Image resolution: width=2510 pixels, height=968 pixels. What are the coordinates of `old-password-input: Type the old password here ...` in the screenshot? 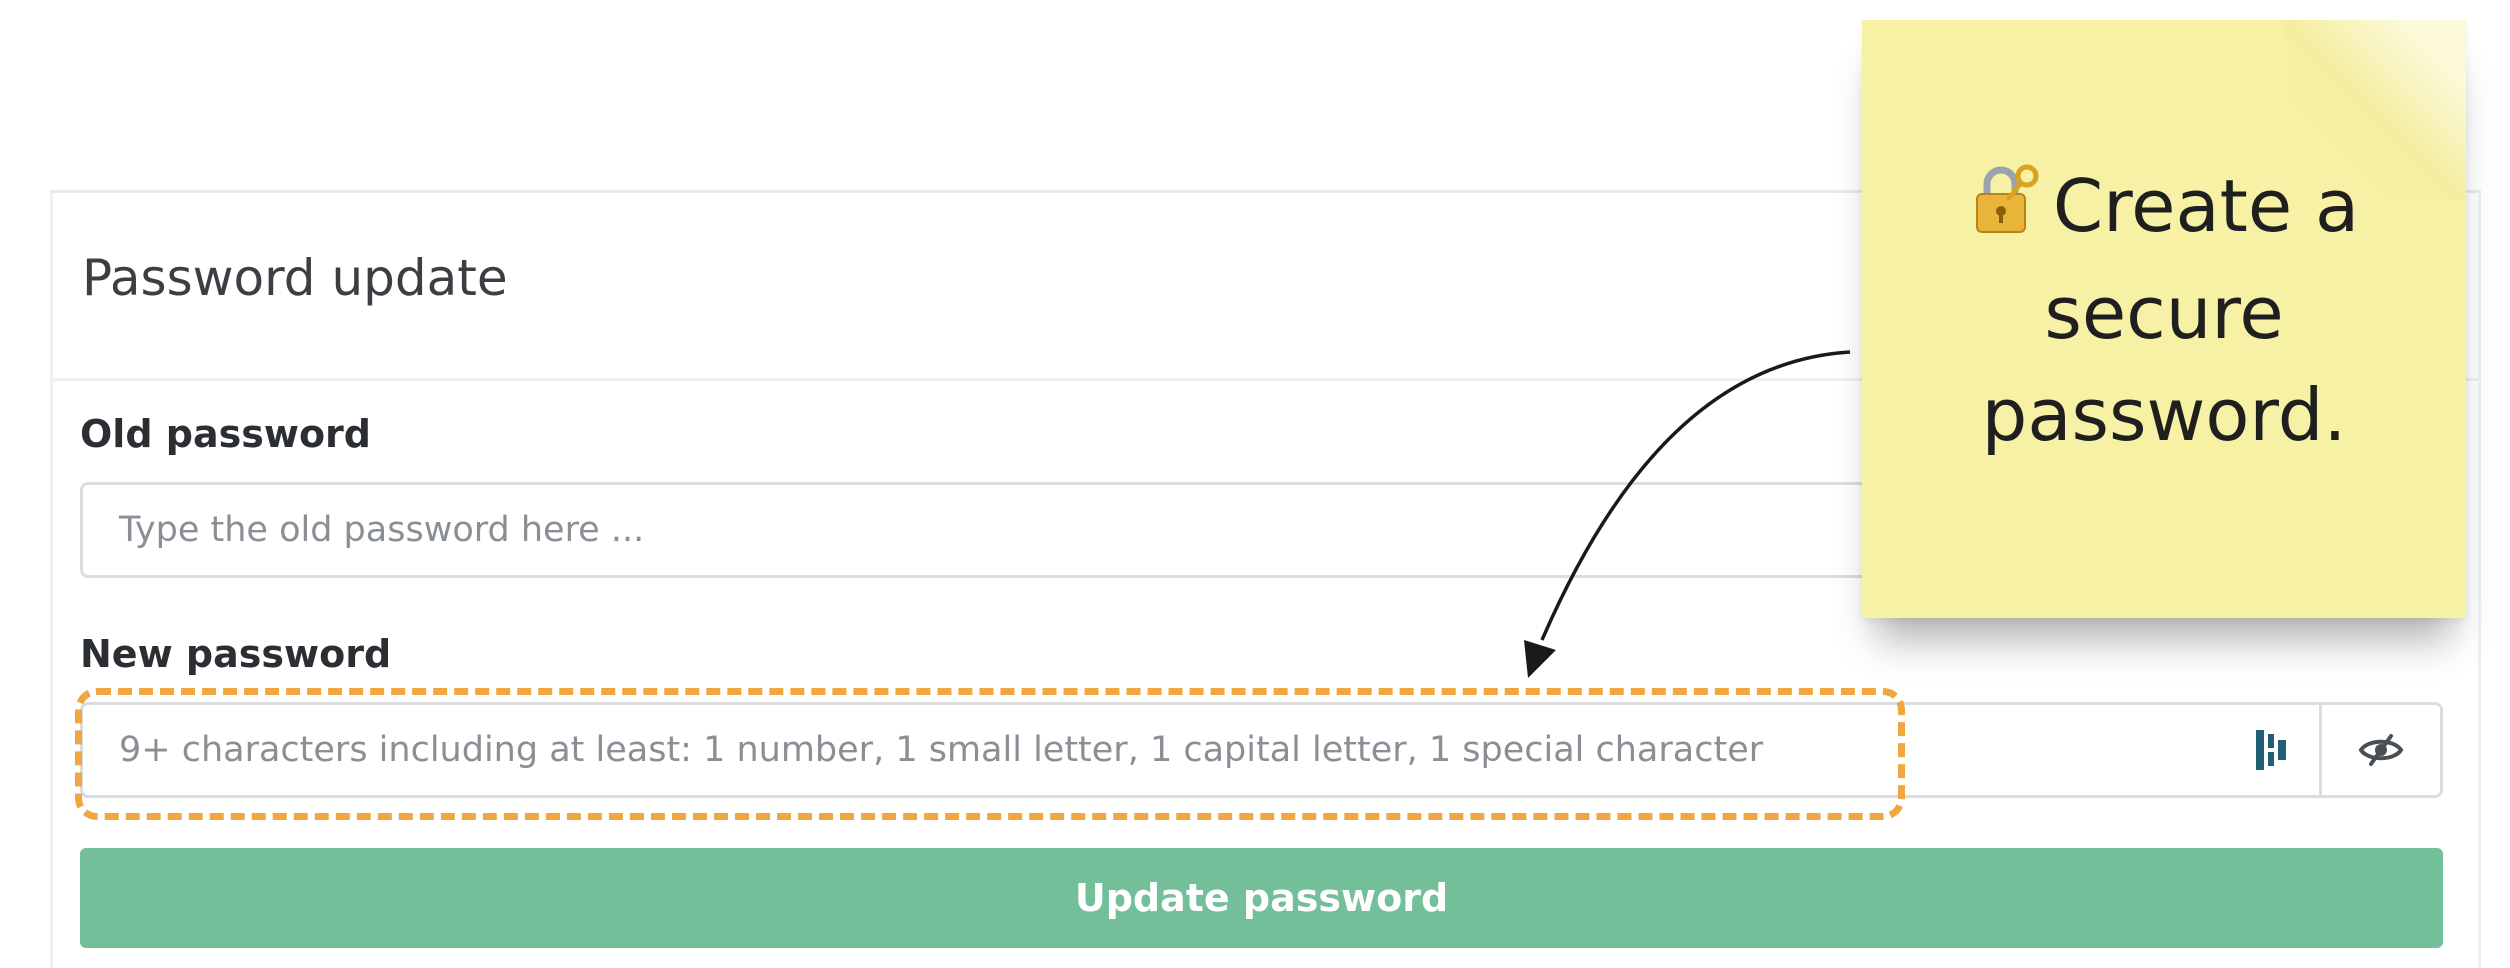 It's located at (980, 530).